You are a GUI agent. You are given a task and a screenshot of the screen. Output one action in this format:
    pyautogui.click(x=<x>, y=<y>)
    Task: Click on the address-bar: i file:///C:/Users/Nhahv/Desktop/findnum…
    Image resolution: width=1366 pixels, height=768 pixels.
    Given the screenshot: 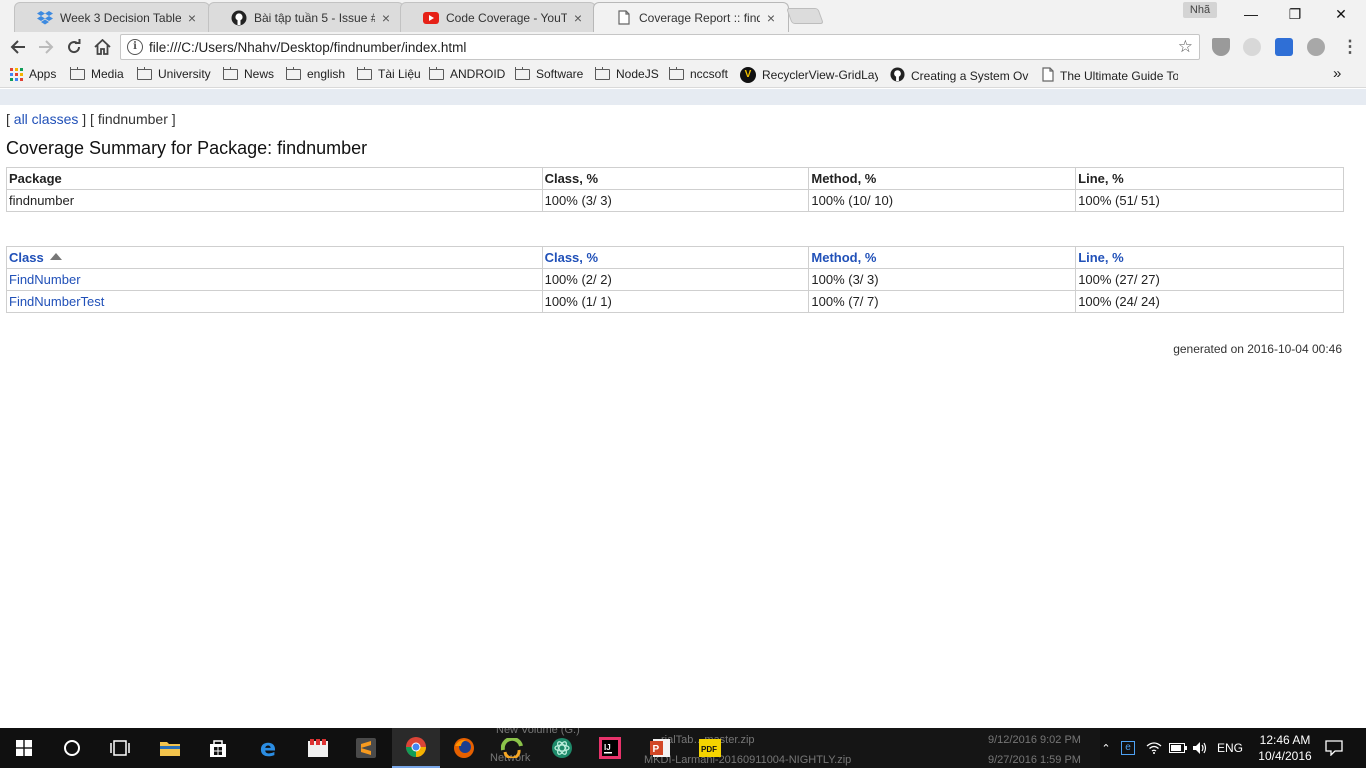 What is the action you would take?
    pyautogui.click(x=660, y=47)
    